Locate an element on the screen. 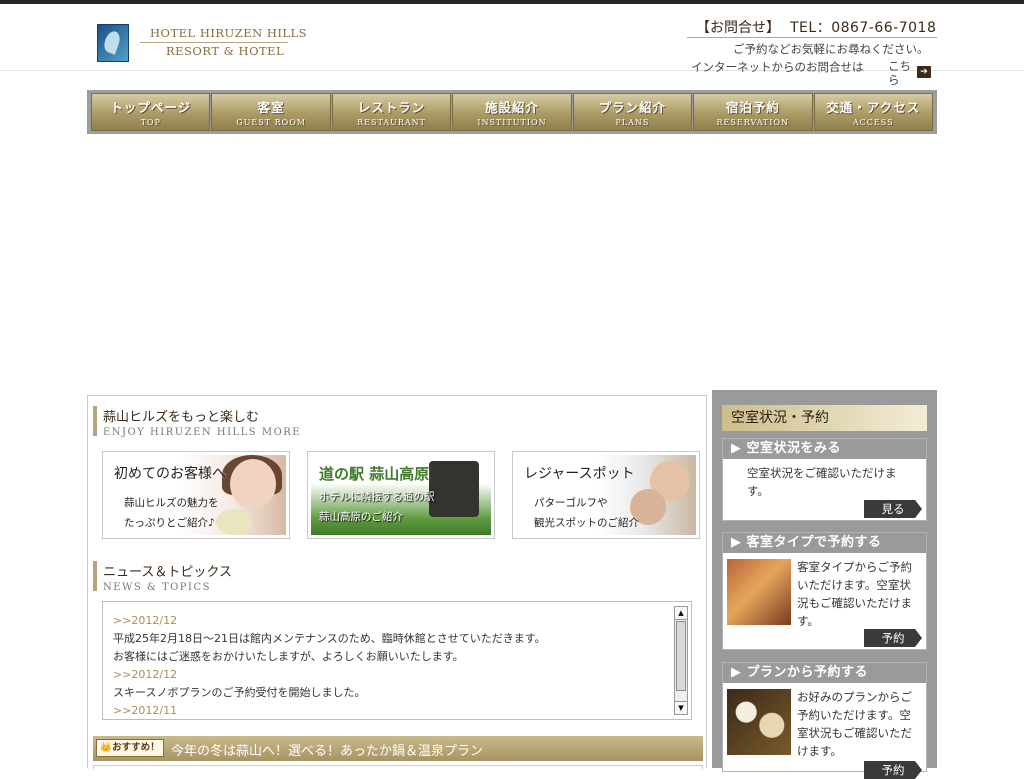 Image resolution: width=1024 pixels, height=779 pixels. news-scrollbar: ▲ ▼ is located at coordinates (681, 660).